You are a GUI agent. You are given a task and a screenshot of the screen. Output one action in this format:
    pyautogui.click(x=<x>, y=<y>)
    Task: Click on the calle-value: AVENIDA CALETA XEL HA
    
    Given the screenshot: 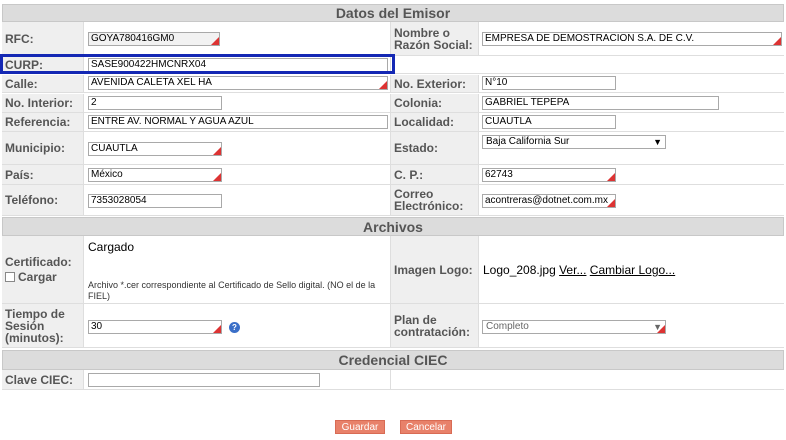 What is the action you would take?
    pyautogui.click(x=151, y=82)
    